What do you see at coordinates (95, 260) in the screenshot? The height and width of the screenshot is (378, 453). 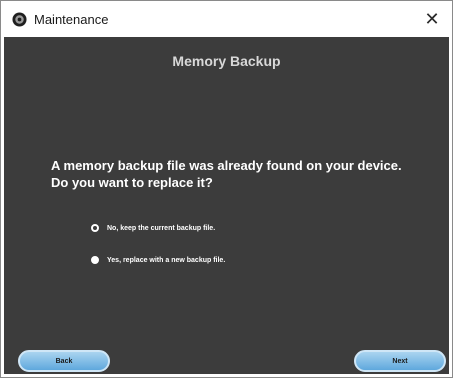 I see `radio-replace-backup` at bounding box center [95, 260].